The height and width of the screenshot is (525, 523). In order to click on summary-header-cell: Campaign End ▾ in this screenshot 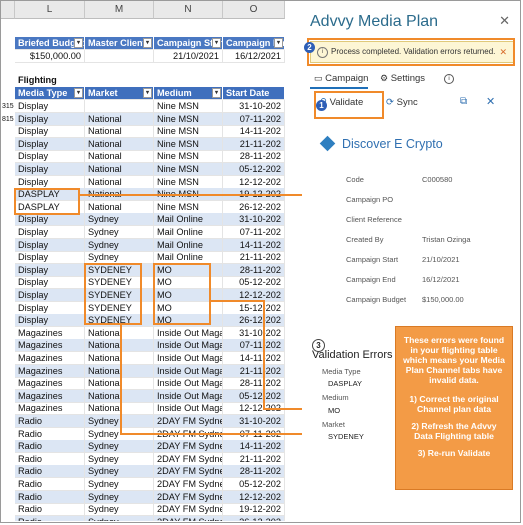, I will do `click(254, 43)`.